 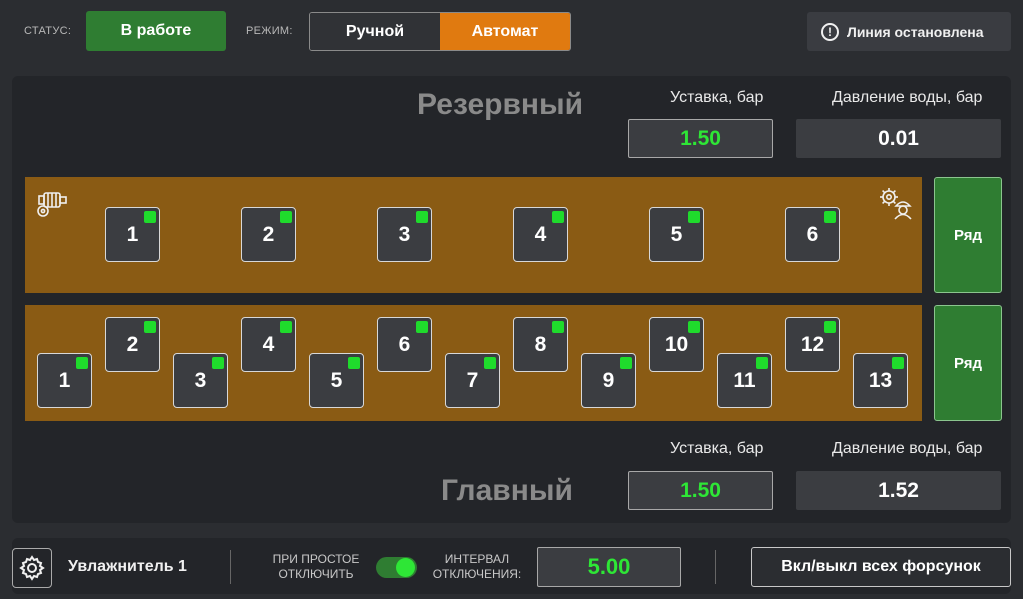 What do you see at coordinates (717, 448) in the screenshot?
I see `main-setpoint-label: Уставка, бар` at bounding box center [717, 448].